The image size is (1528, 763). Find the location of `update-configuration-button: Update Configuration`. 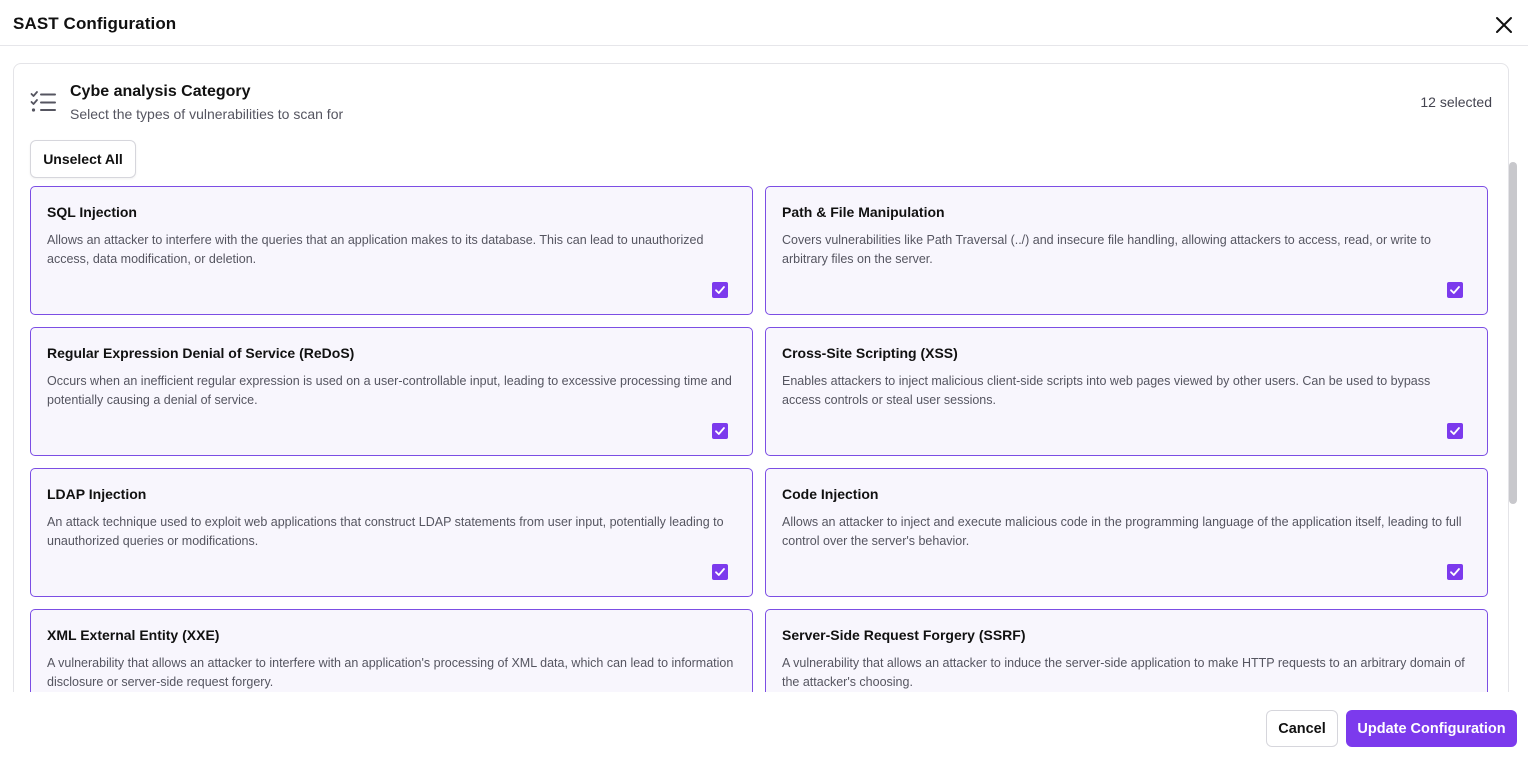

update-configuration-button: Update Configuration is located at coordinates (1431, 728).